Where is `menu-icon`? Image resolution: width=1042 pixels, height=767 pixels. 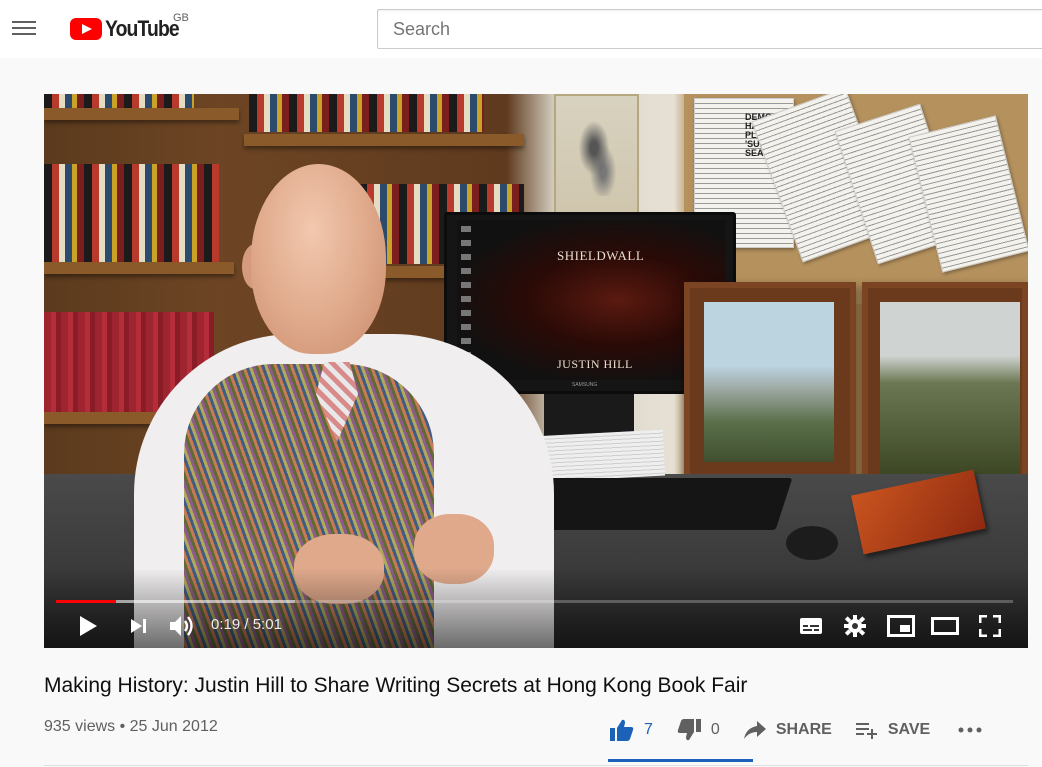
menu-icon is located at coordinates (25, 29).